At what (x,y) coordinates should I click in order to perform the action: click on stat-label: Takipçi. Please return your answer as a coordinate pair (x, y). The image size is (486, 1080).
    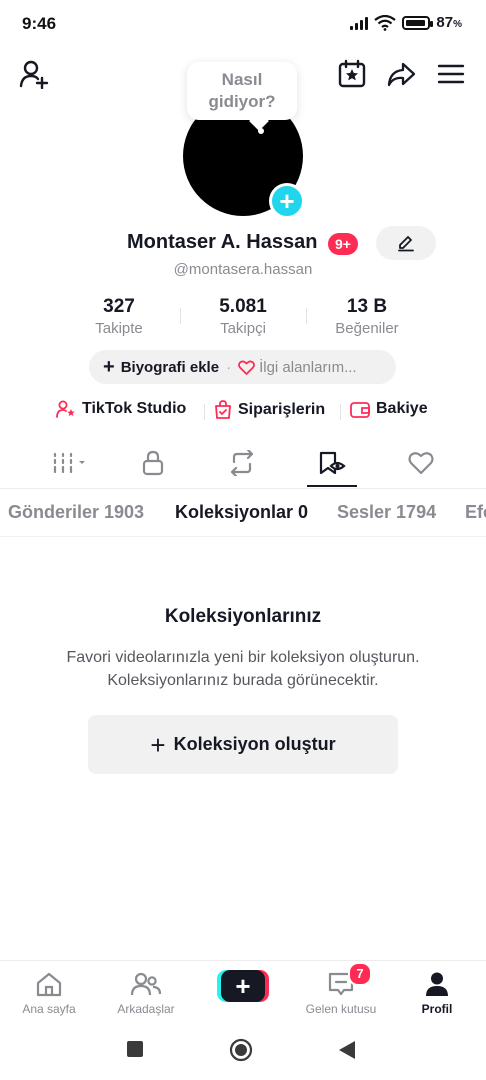
    Looking at the image, I should click on (243, 328).